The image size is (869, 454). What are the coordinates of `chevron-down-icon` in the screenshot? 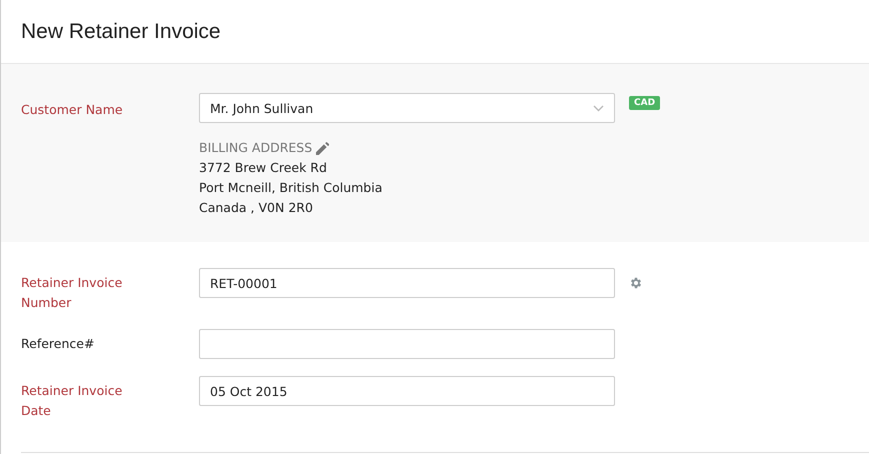 It's located at (598, 108).